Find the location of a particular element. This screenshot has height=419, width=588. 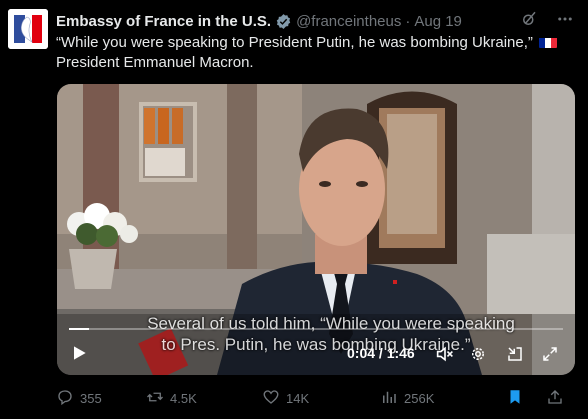

settings-icon is located at coordinates (478, 356).